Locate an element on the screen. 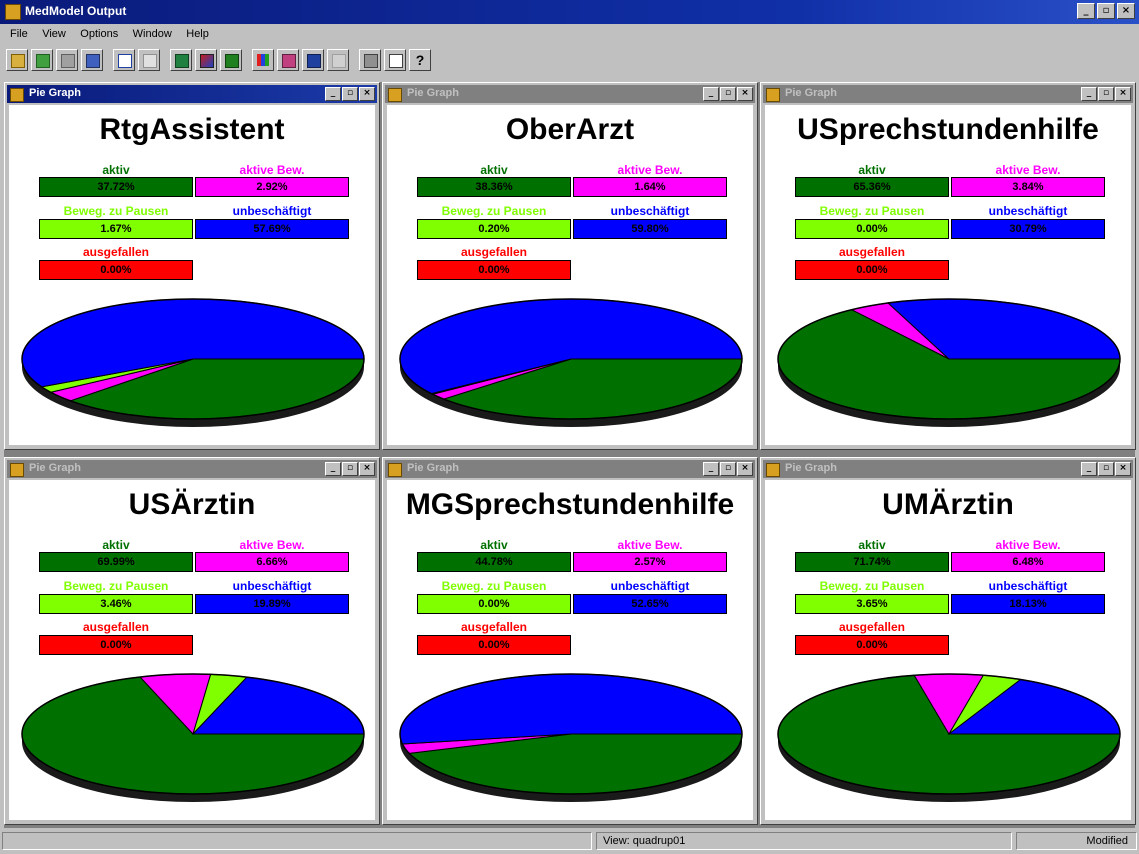 Image resolution: width=1139 pixels, height=854 pixels. menu-window: Window is located at coordinates (152, 34).